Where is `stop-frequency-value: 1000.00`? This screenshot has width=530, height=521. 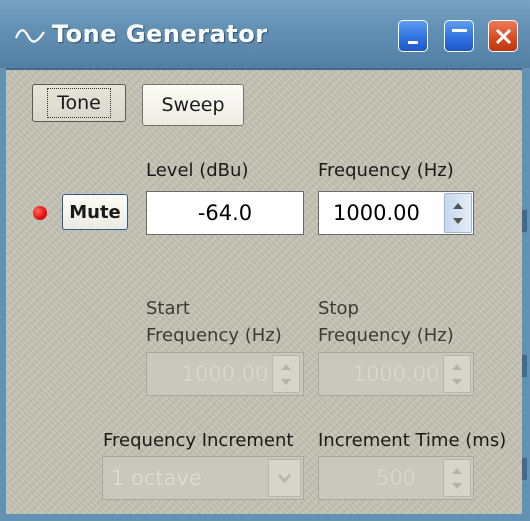
stop-frequency-value: 1000.00 is located at coordinates (396, 374).